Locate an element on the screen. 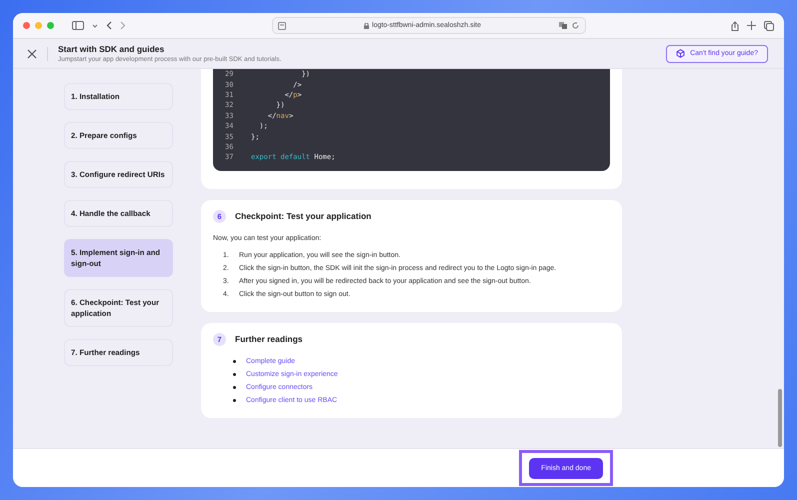 The image size is (797, 500). back-icon is located at coordinates (109, 25).